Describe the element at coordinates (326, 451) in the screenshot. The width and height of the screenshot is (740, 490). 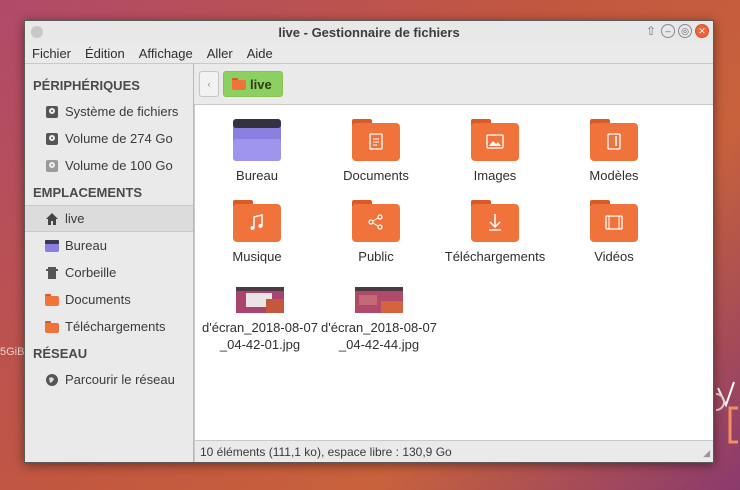
I see `status-text: 10 éléments (111,1 ko), espace libre` at that location.